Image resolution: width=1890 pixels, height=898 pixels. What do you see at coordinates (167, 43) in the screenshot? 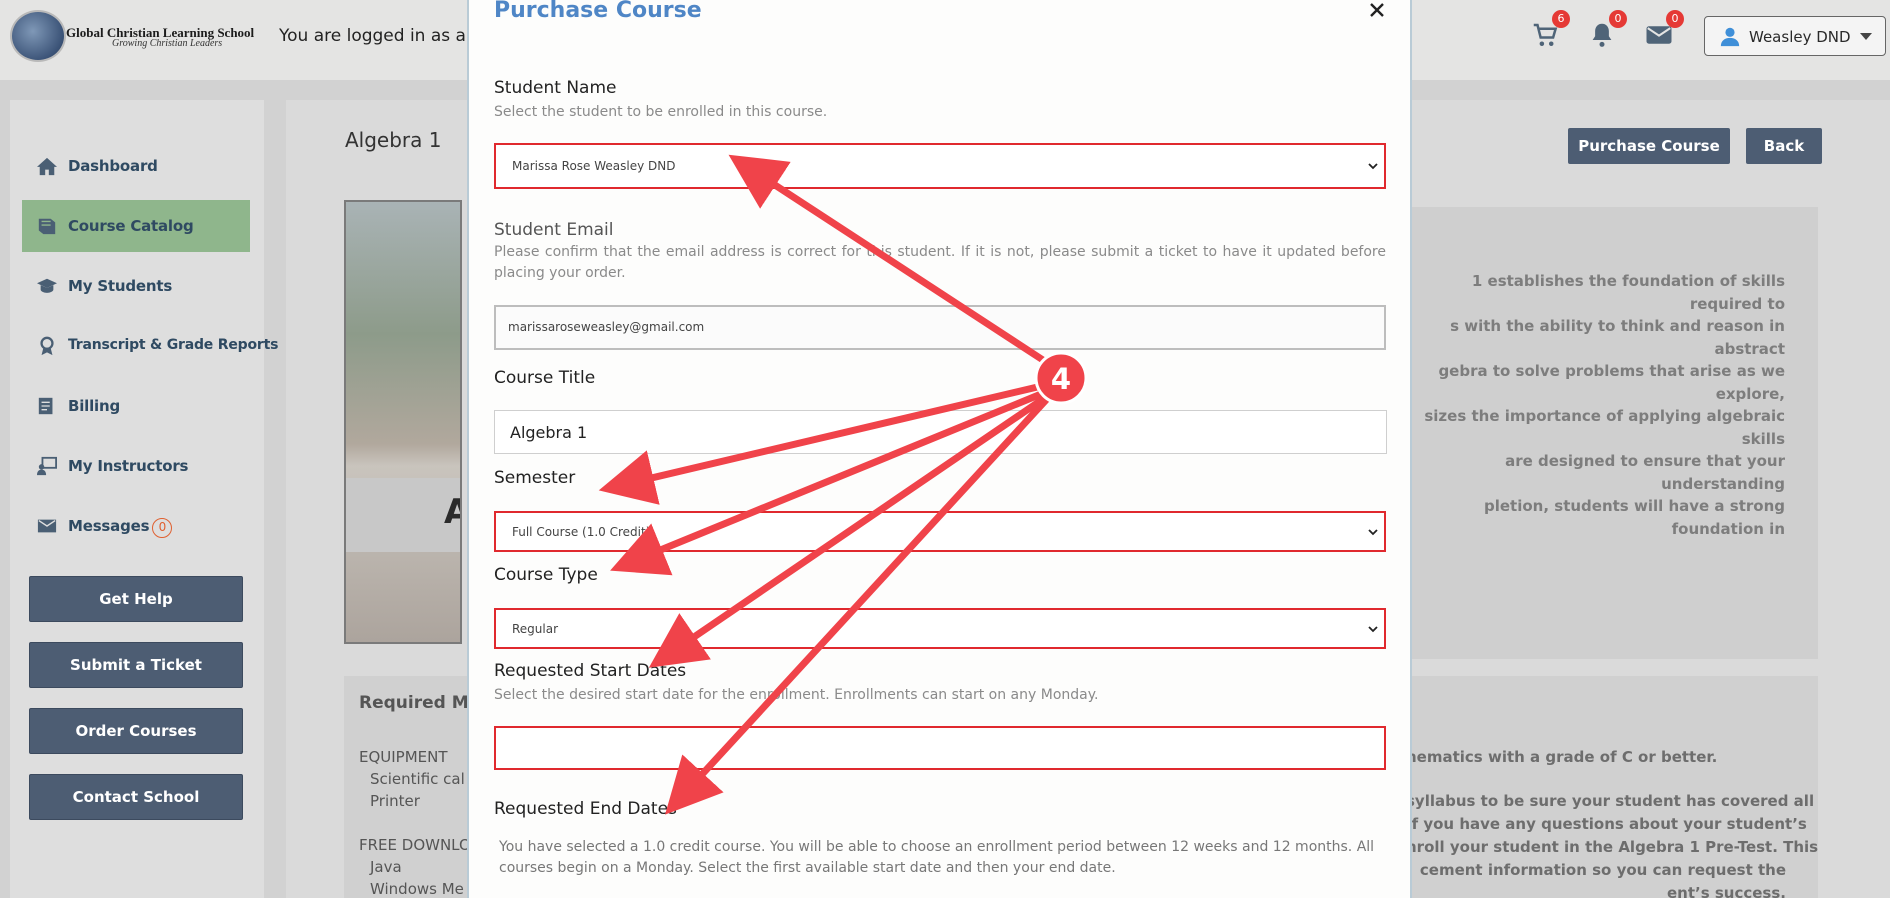
I see `school-tagline: Growing Christian Leaders` at bounding box center [167, 43].